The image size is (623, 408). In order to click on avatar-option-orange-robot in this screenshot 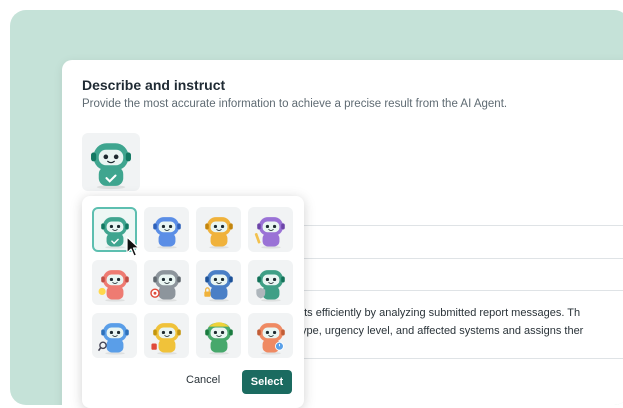, I will do `click(270, 335)`.